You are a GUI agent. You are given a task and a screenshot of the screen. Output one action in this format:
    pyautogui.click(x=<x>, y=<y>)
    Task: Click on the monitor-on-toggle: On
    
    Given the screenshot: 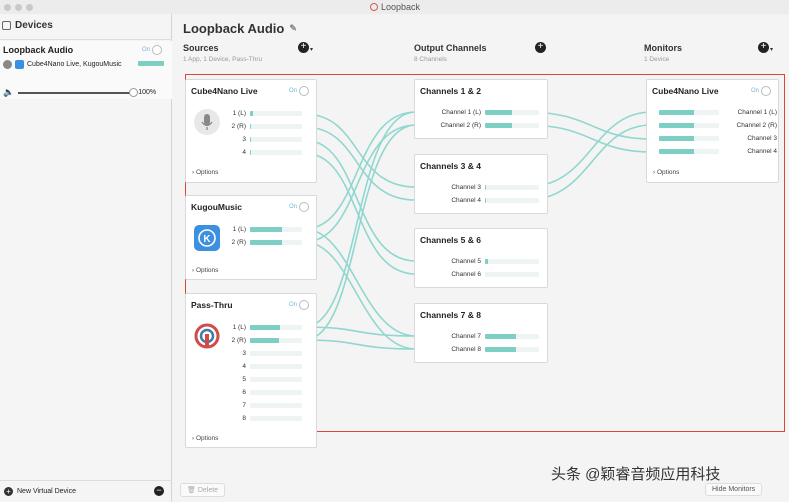 What is the action you would take?
    pyautogui.click(x=761, y=91)
    